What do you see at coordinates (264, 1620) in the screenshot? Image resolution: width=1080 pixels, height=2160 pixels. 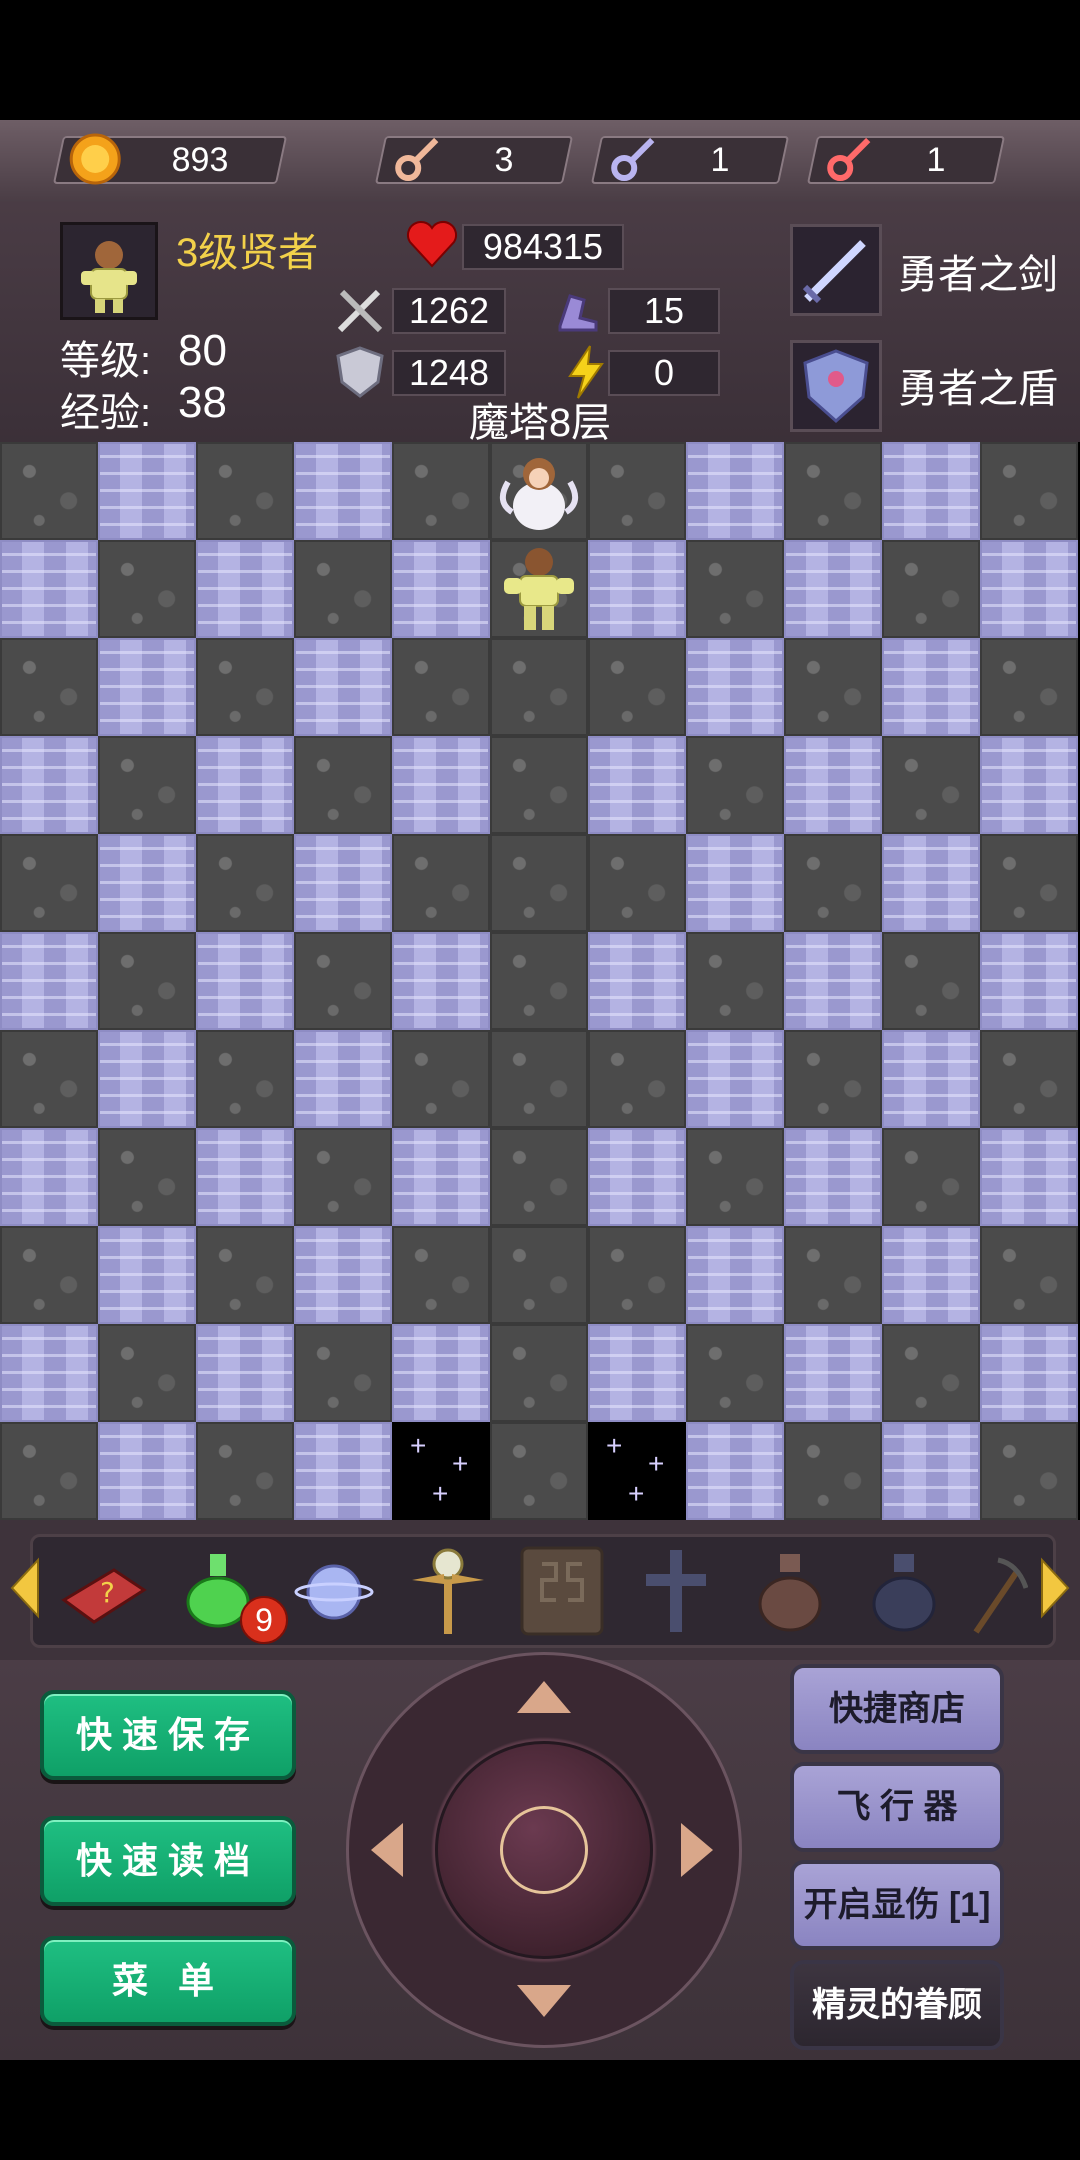 I see `potion-count: 9` at bounding box center [264, 1620].